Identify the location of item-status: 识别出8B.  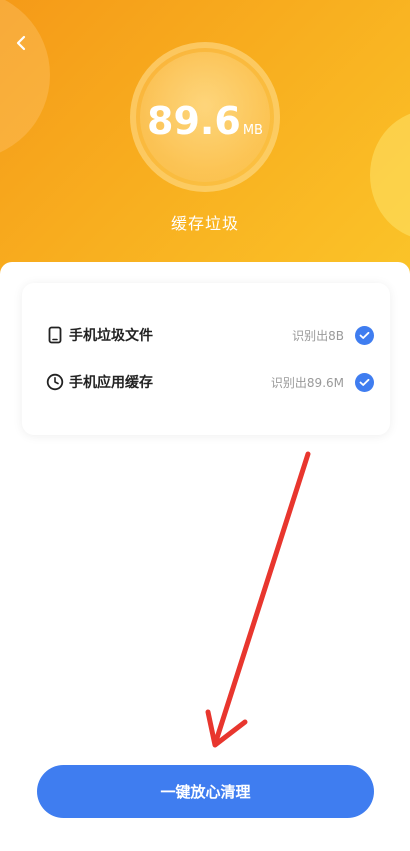
(318, 335).